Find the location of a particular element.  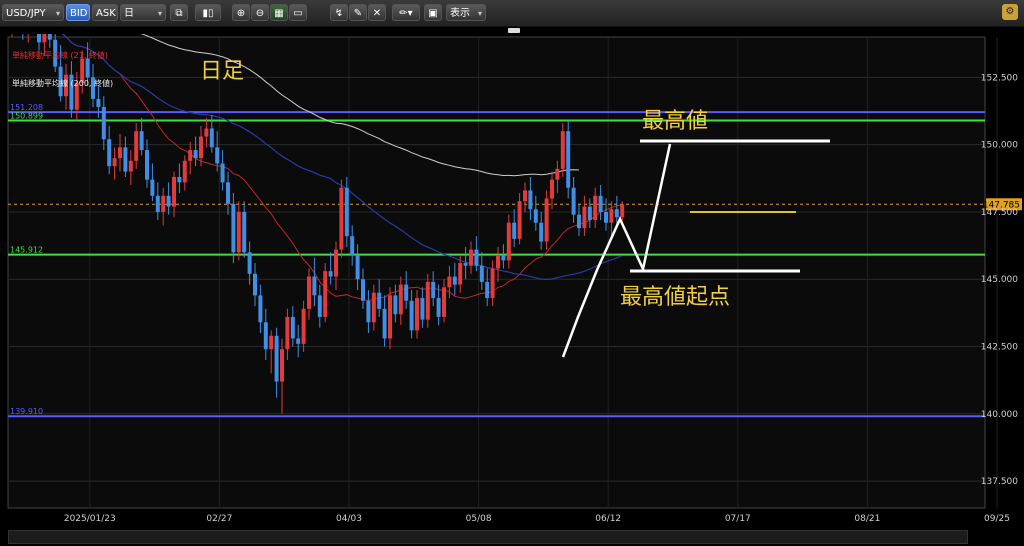

zoom-in-icon: ⊕ is located at coordinates (241, 12).